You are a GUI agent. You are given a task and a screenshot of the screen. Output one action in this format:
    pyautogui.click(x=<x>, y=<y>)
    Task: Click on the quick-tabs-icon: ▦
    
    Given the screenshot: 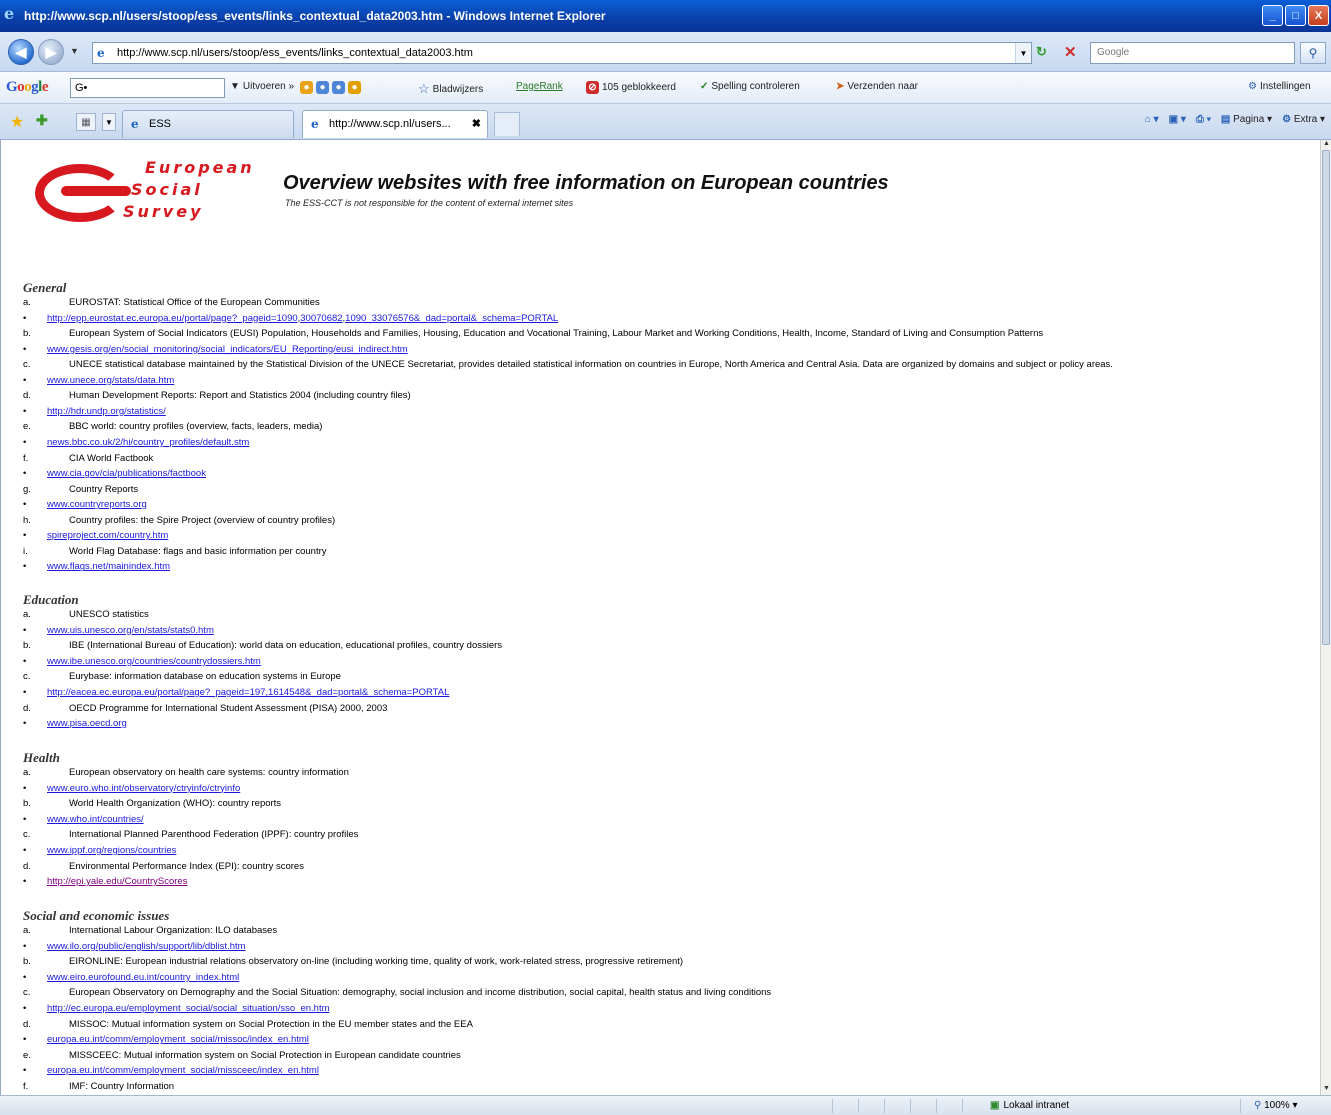 What is the action you would take?
    pyautogui.click(x=86, y=122)
    